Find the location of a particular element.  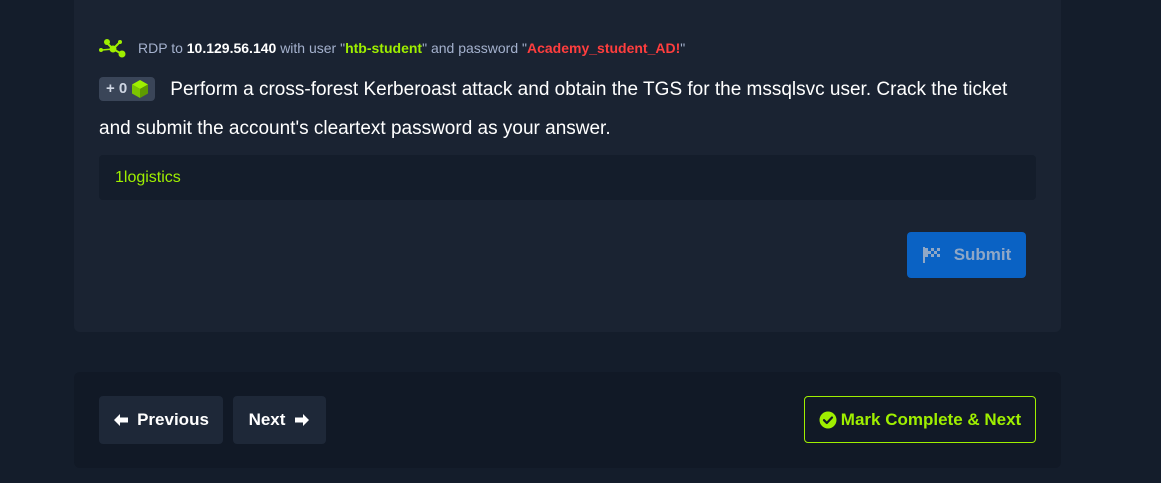

flag-icon is located at coordinates (931, 255).